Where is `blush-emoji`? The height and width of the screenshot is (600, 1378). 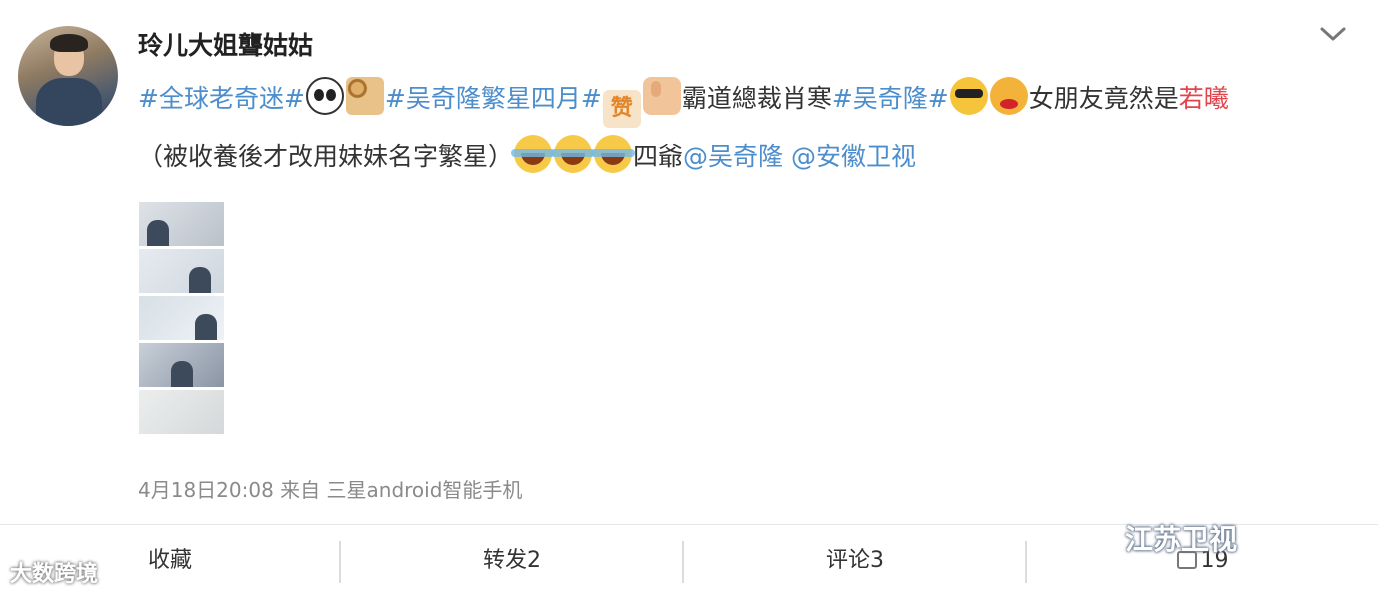
blush-emoji is located at coordinates (1008, 96).